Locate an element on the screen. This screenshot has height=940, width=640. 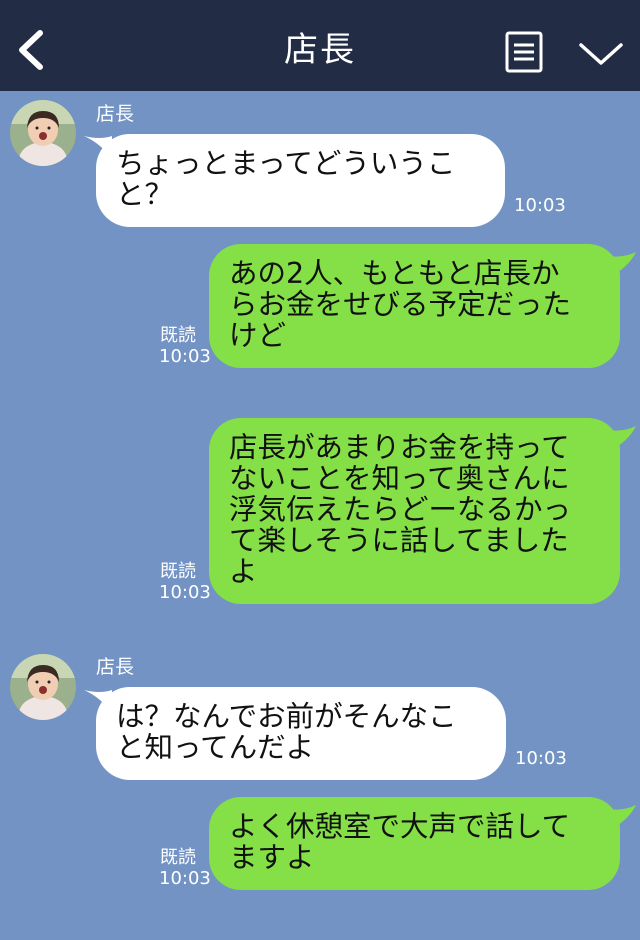
message-bubble: ちょっとまってどういうこ と？ is located at coordinates (300, 180).